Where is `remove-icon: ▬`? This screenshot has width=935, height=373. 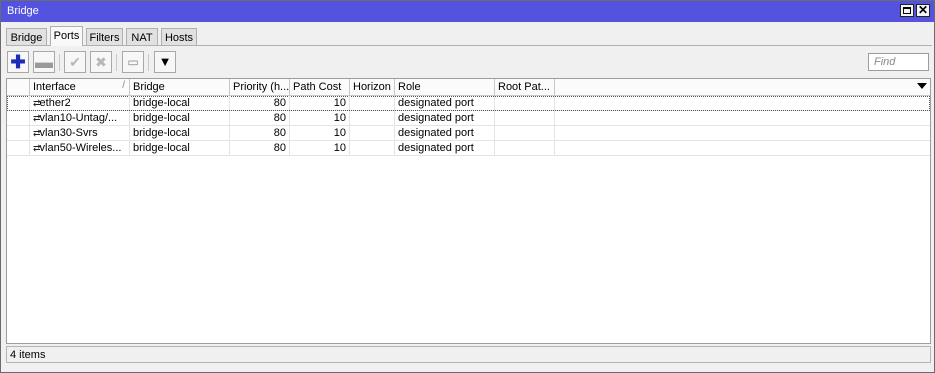
remove-icon: ▬ is located at coordinates (44, 62).